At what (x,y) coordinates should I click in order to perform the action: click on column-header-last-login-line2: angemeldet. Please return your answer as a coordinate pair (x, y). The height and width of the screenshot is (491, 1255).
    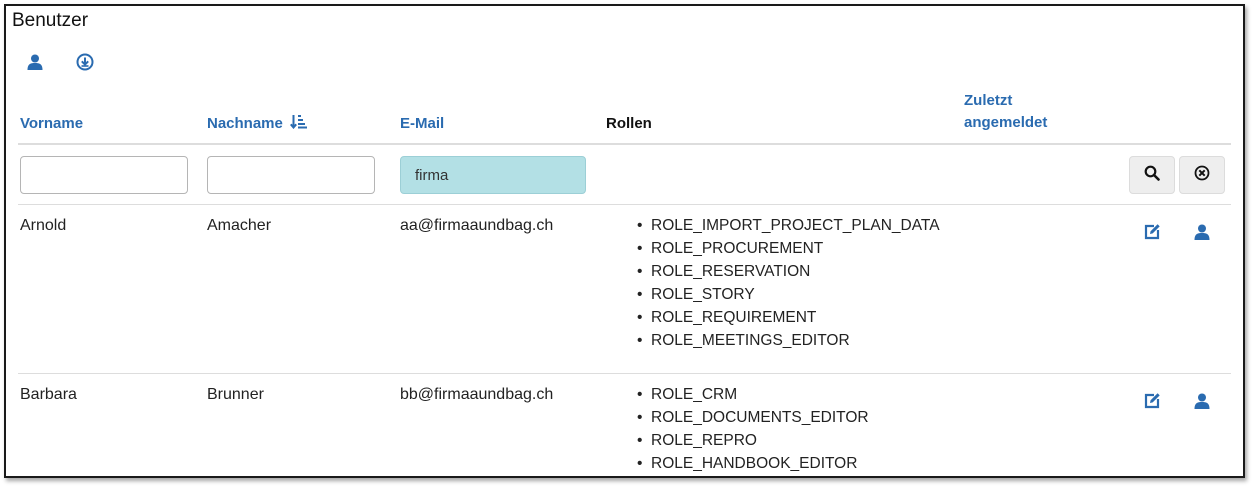
    Looking at the image, I should click on (1006, 122).